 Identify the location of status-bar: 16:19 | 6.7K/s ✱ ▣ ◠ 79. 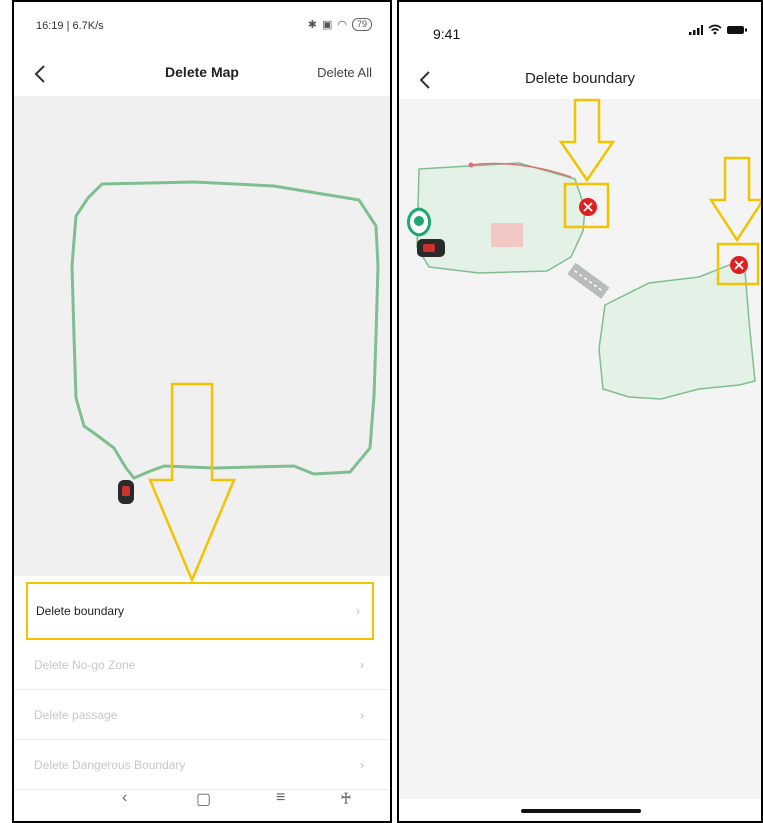
(202, 22).